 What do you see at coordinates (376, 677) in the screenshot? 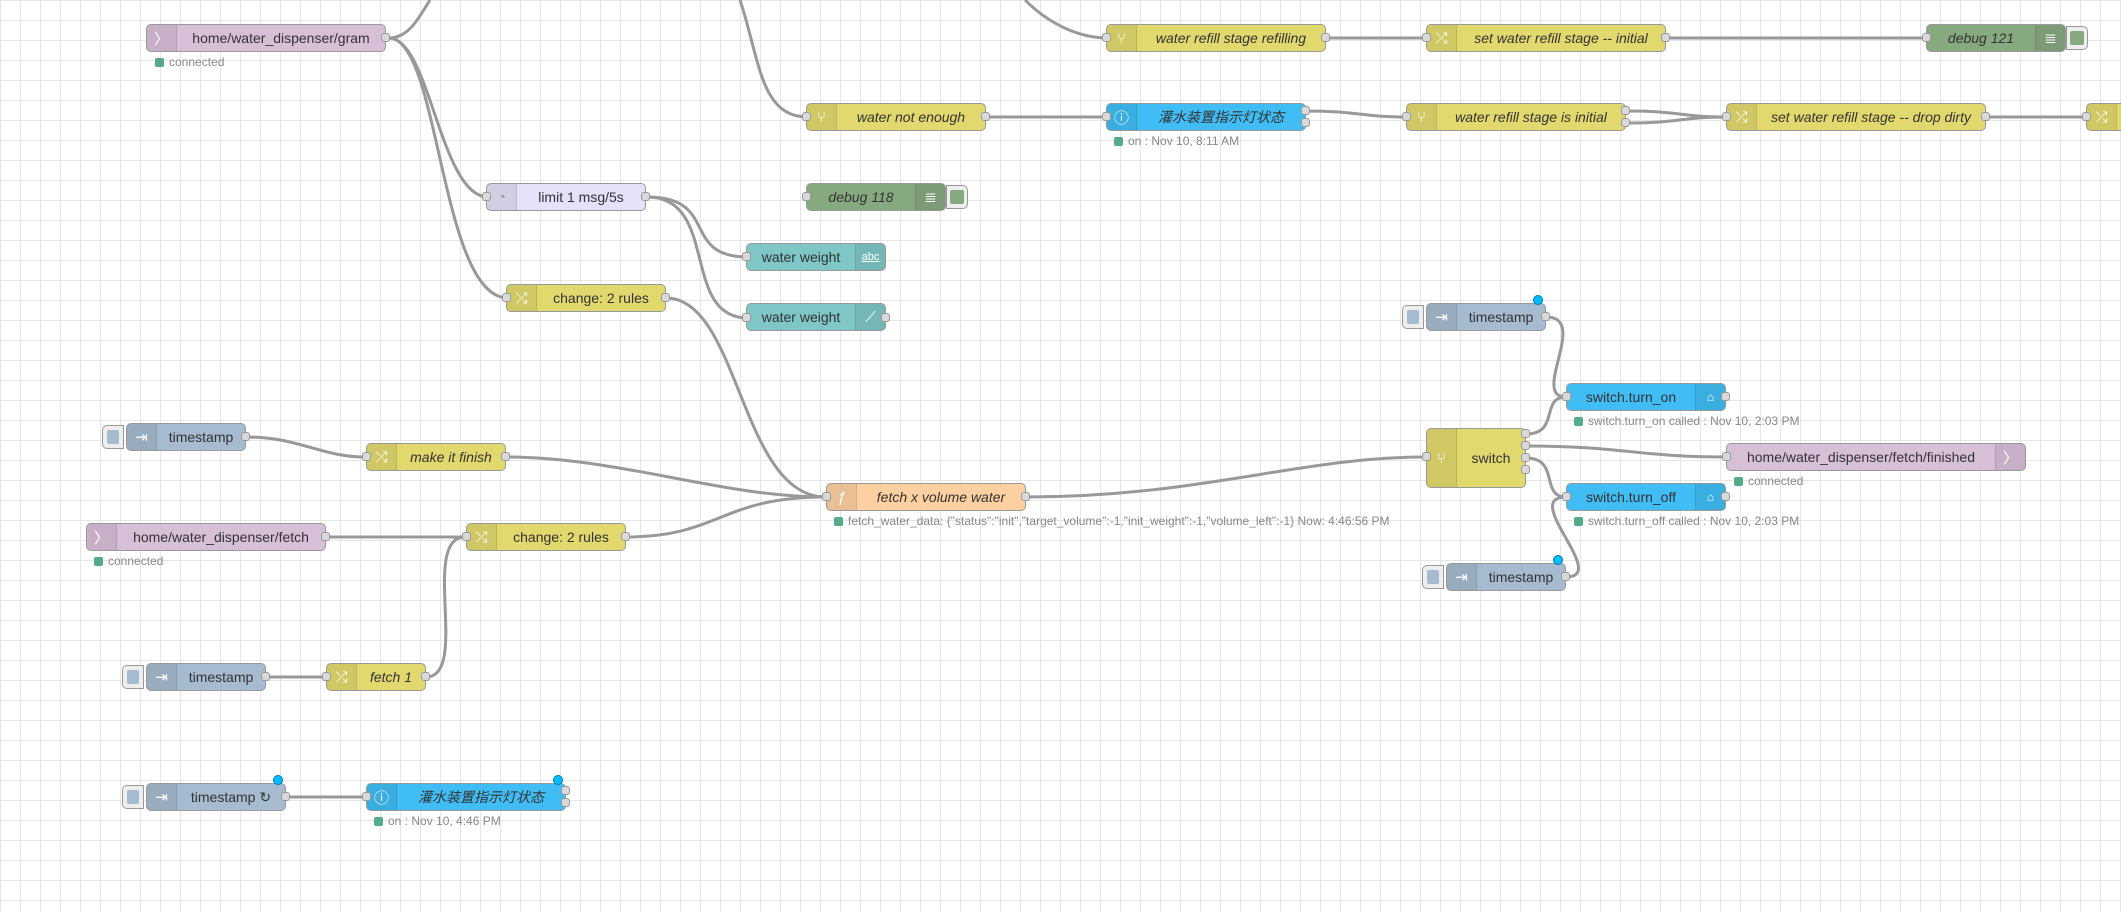
I see `change-node-fetch-1: ⤮ fetch 1` at bounding box center [376, 677].